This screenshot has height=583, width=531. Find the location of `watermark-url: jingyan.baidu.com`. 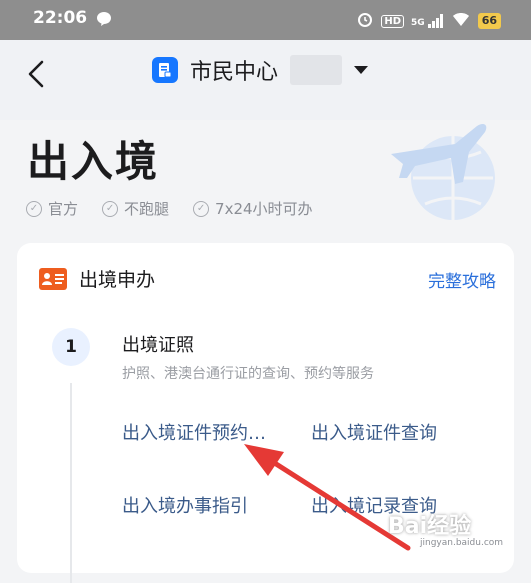

watermark-url: jingyan.baidu.com is located at coordinates (462, 543).